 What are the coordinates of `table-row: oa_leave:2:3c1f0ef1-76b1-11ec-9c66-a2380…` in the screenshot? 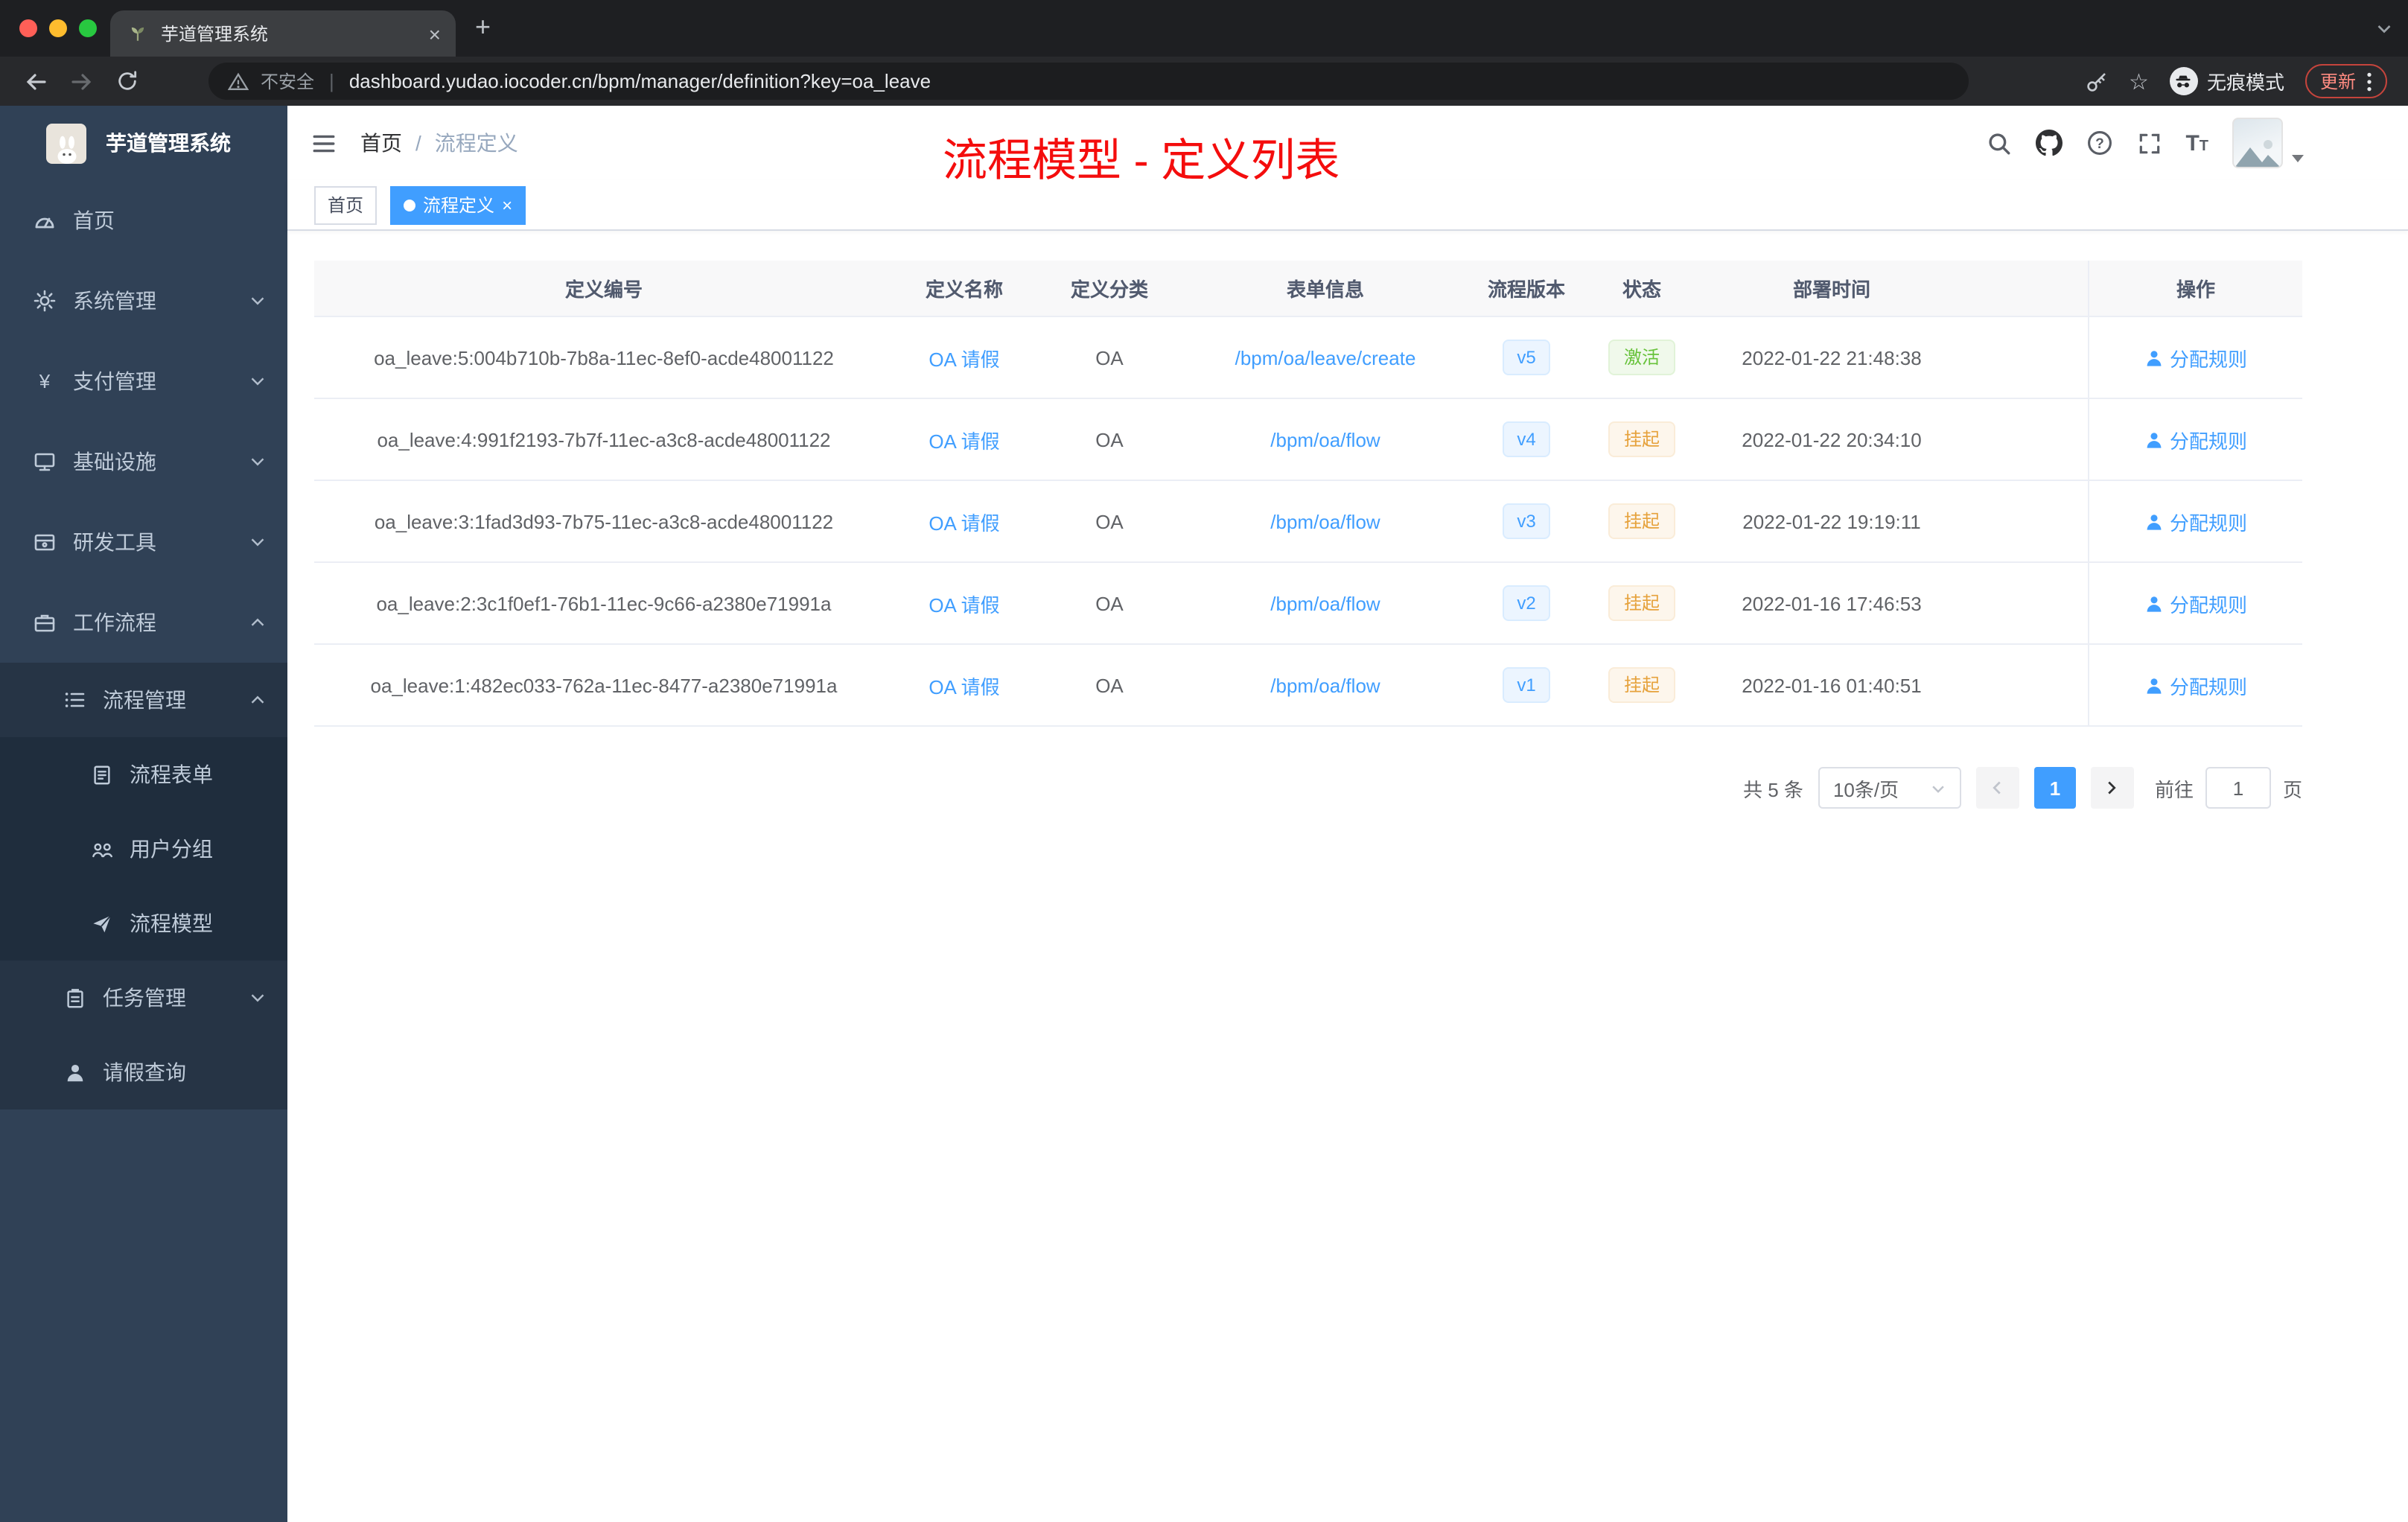 It's located at (1308, 604).